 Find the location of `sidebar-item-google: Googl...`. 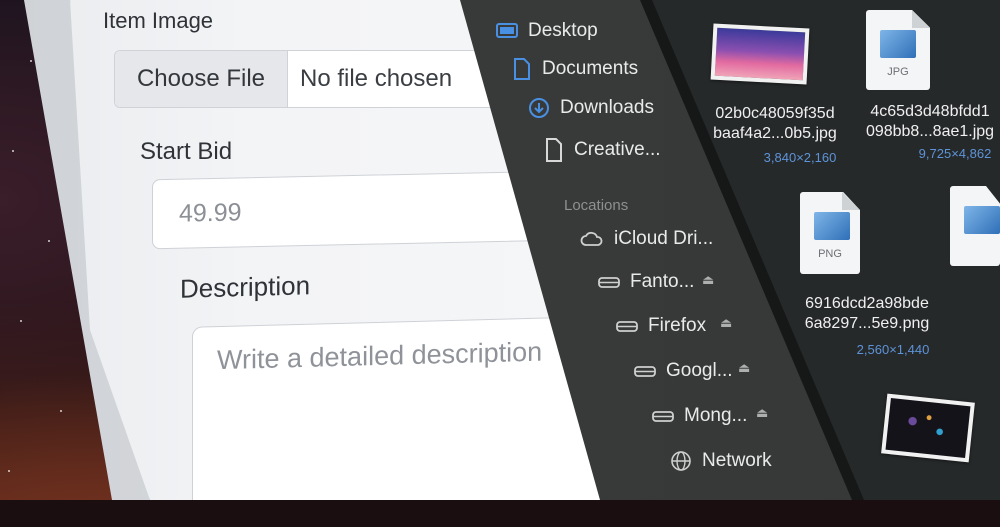

sidebar-item-google: Googl... is located at coordinates (683, 371).